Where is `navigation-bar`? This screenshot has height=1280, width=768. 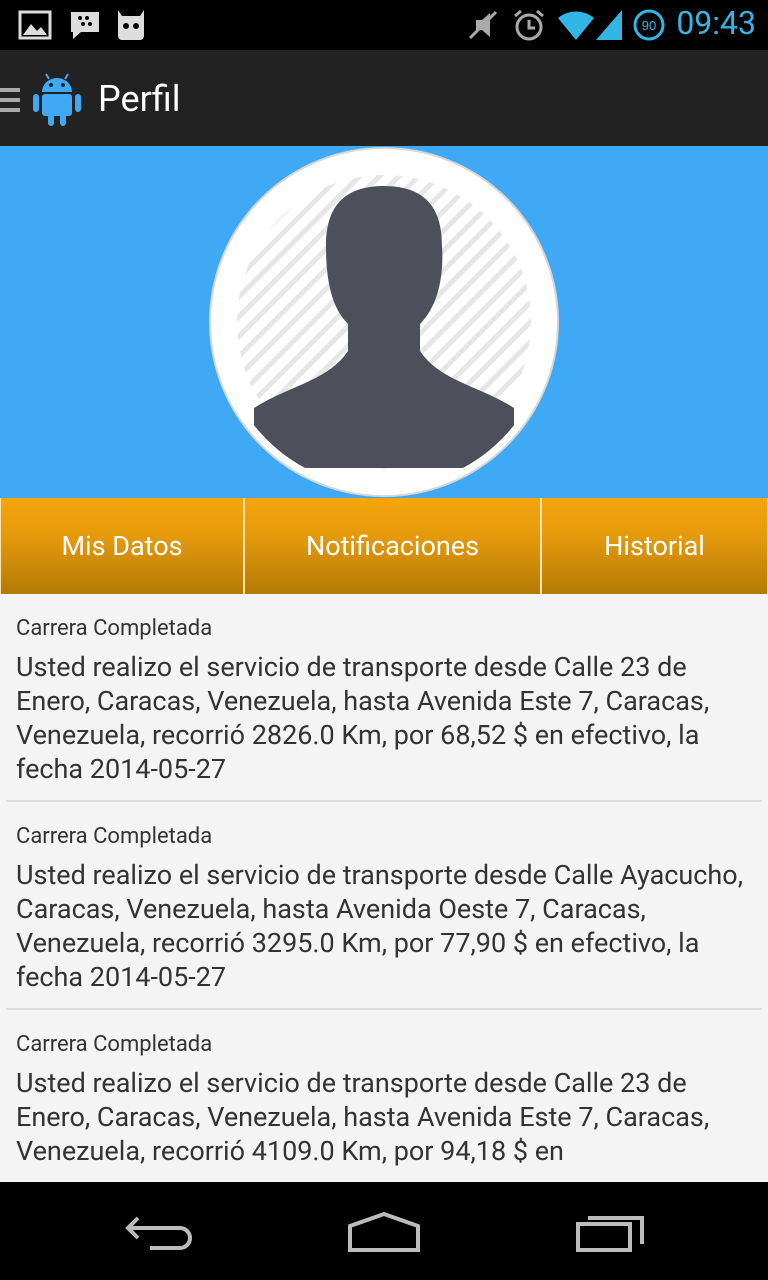 navigation-bar is located at coordinates (384, 1231).